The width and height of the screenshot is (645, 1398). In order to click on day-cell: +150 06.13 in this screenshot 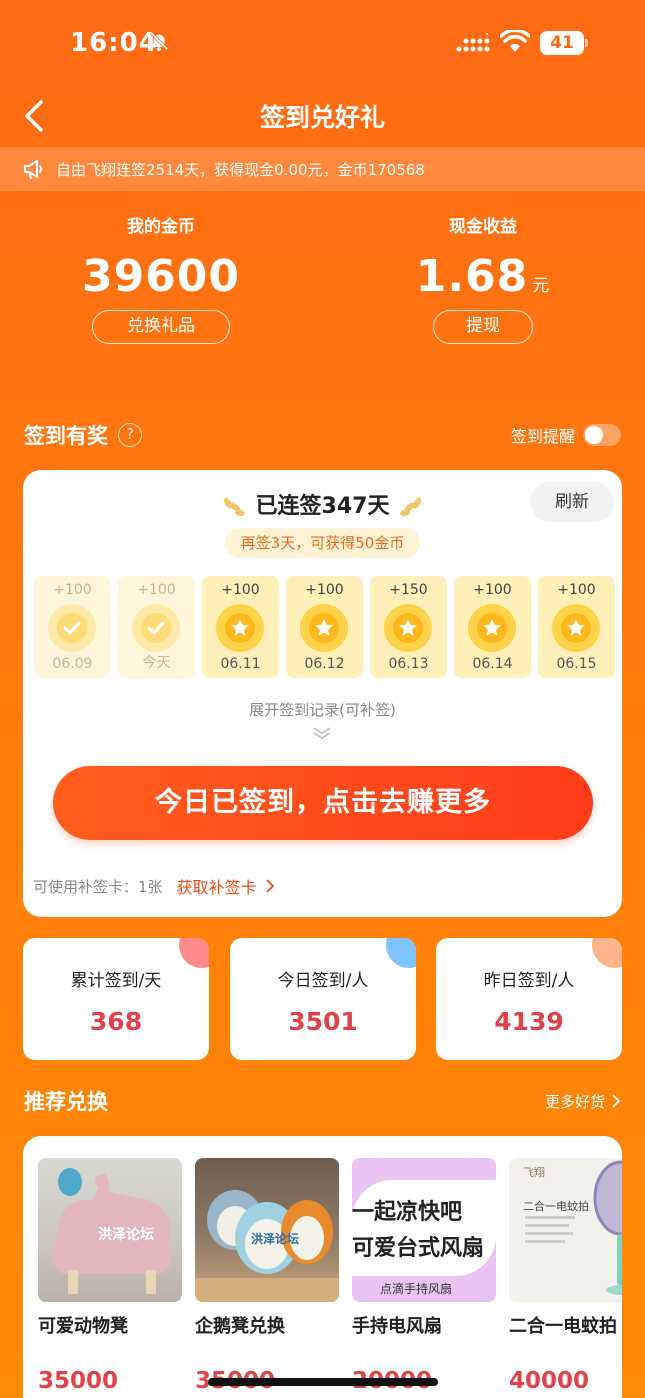, I will do `click(408, 627)`.